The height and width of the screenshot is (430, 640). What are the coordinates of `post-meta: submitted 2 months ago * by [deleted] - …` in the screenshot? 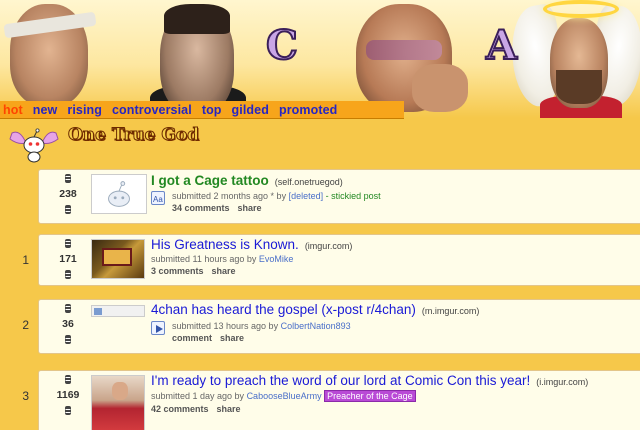 It's located at (276, 196).